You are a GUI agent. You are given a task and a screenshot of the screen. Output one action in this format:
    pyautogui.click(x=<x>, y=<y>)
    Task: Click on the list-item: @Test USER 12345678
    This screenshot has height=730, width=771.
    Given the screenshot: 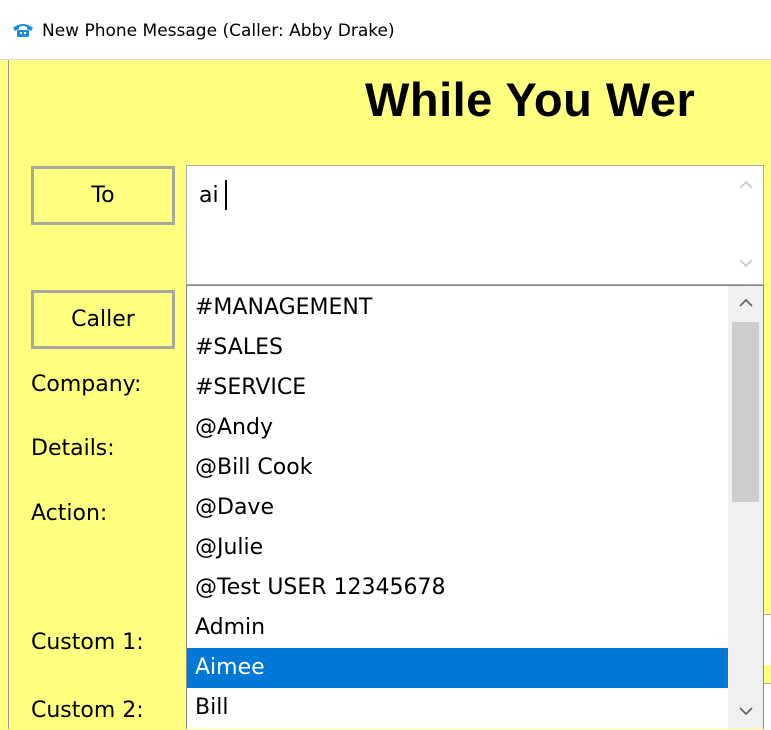 What is the action you would take?
    pyautogui.click(x=457, y=588)
    